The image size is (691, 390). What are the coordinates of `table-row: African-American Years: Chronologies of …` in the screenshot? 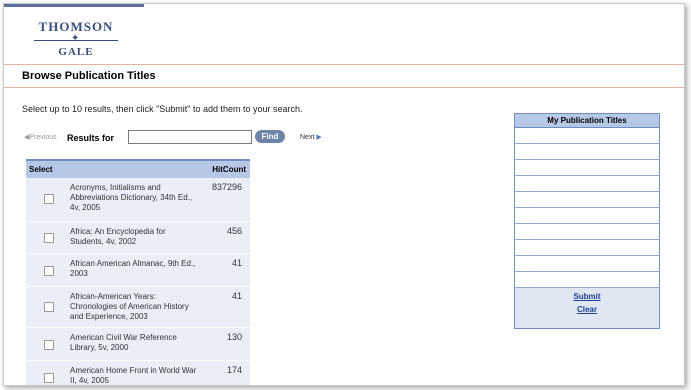 It's located at (138, 307).